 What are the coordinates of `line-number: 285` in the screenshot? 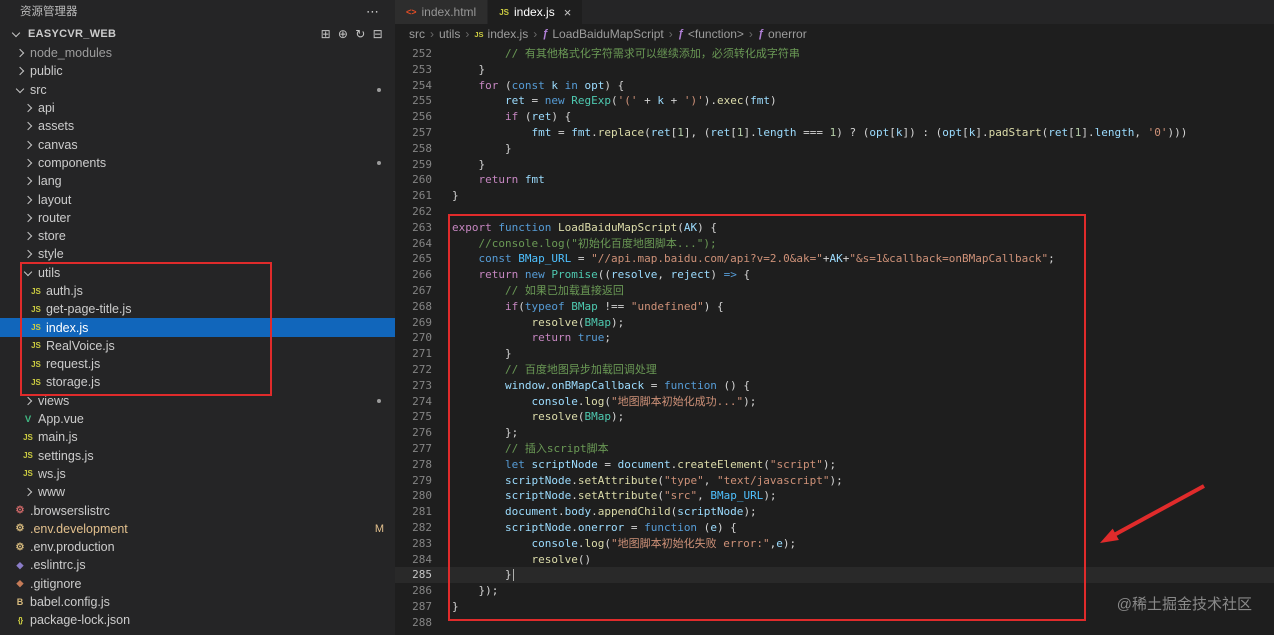 It's located at (413, 575).